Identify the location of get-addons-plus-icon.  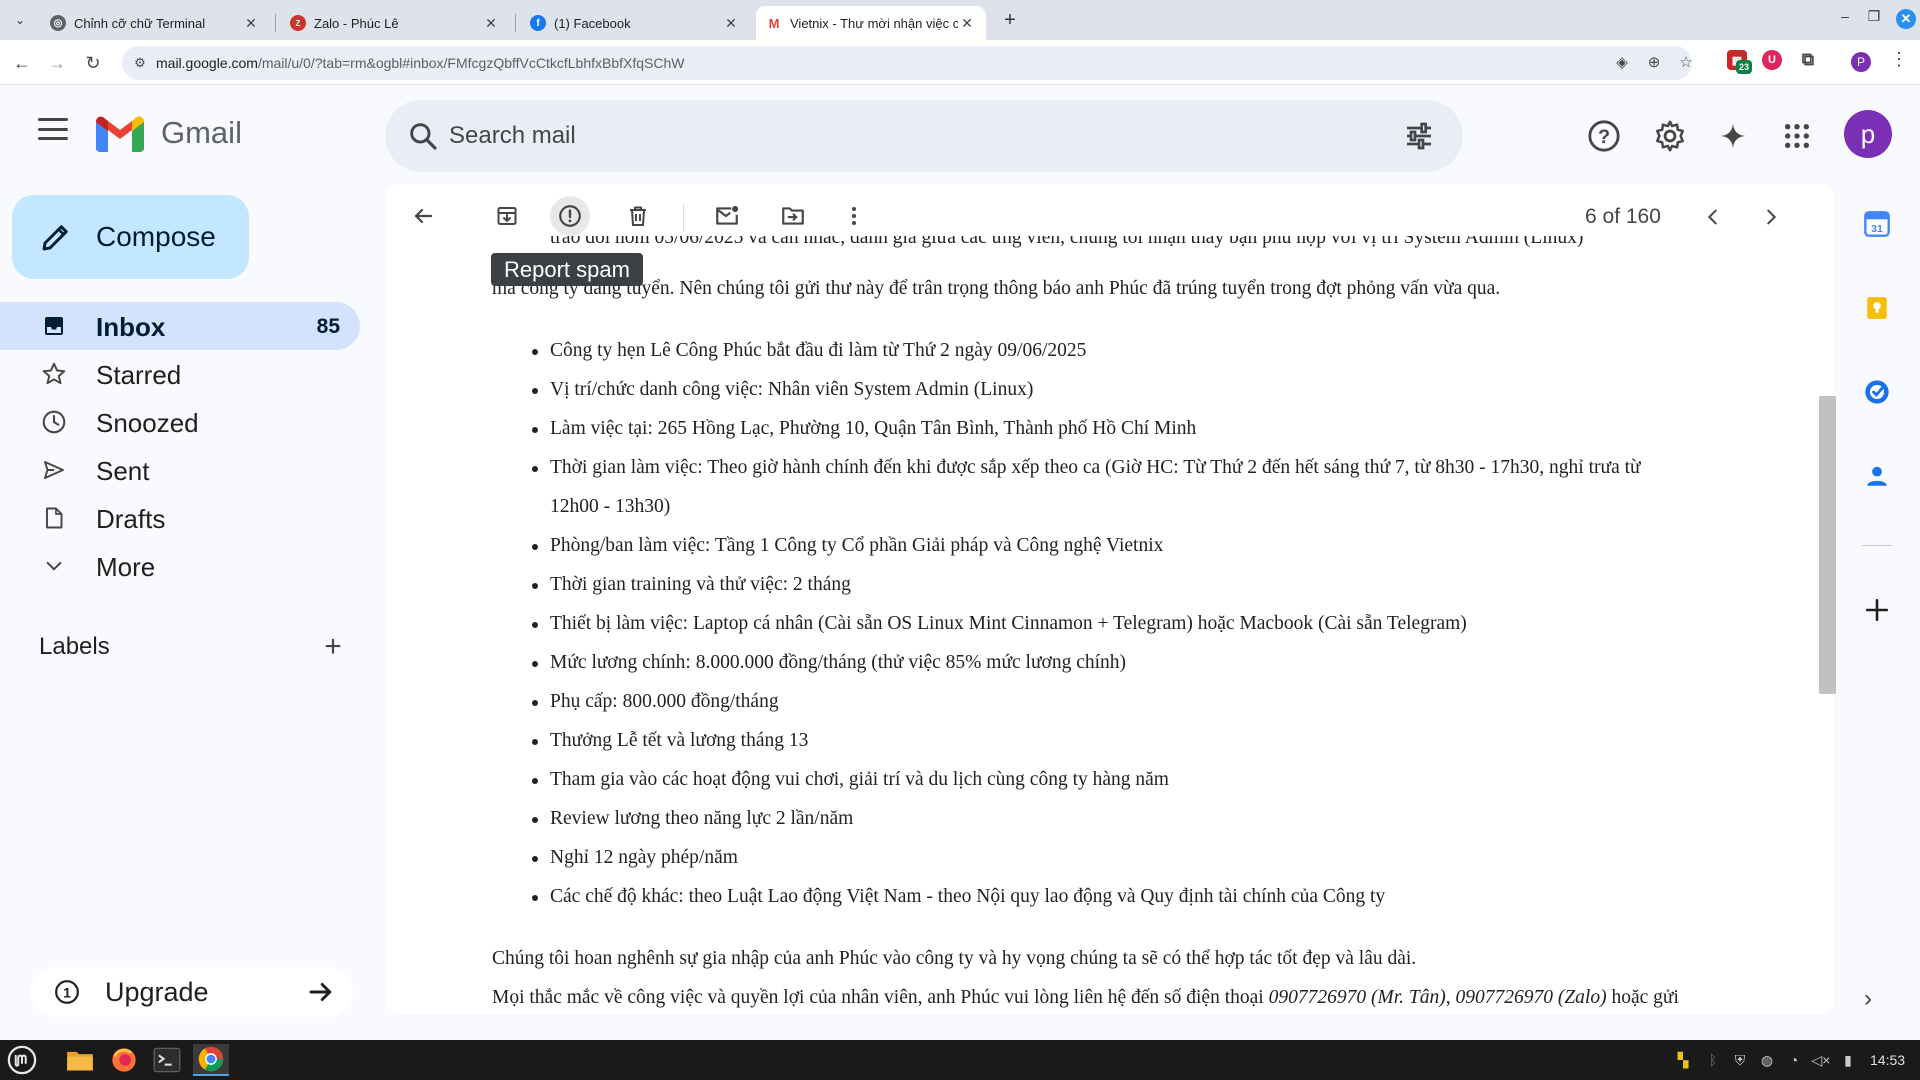
(1877, 610).